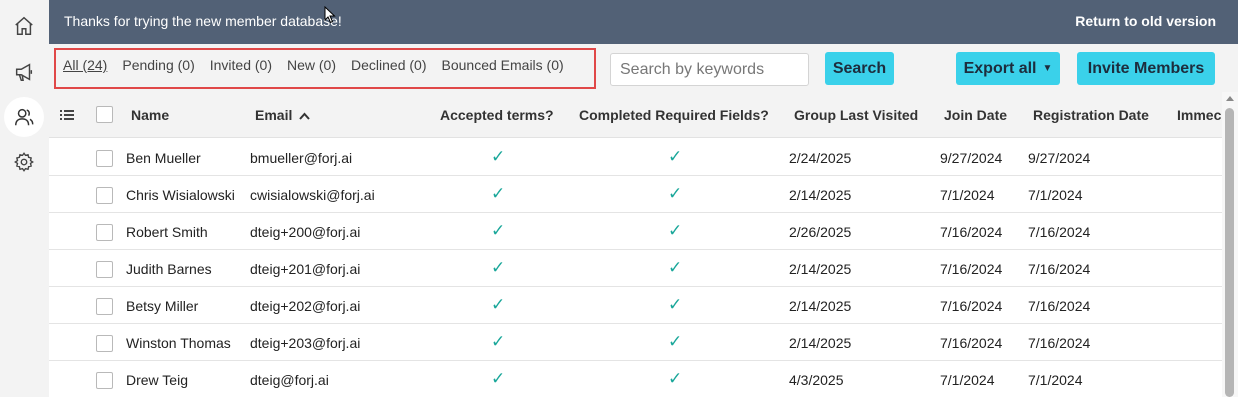 The width and height of the screenshot is (1238, 397). Describe the element at coordinates (859, 68) in the screenshot. I see `search-button: Search` at that location.